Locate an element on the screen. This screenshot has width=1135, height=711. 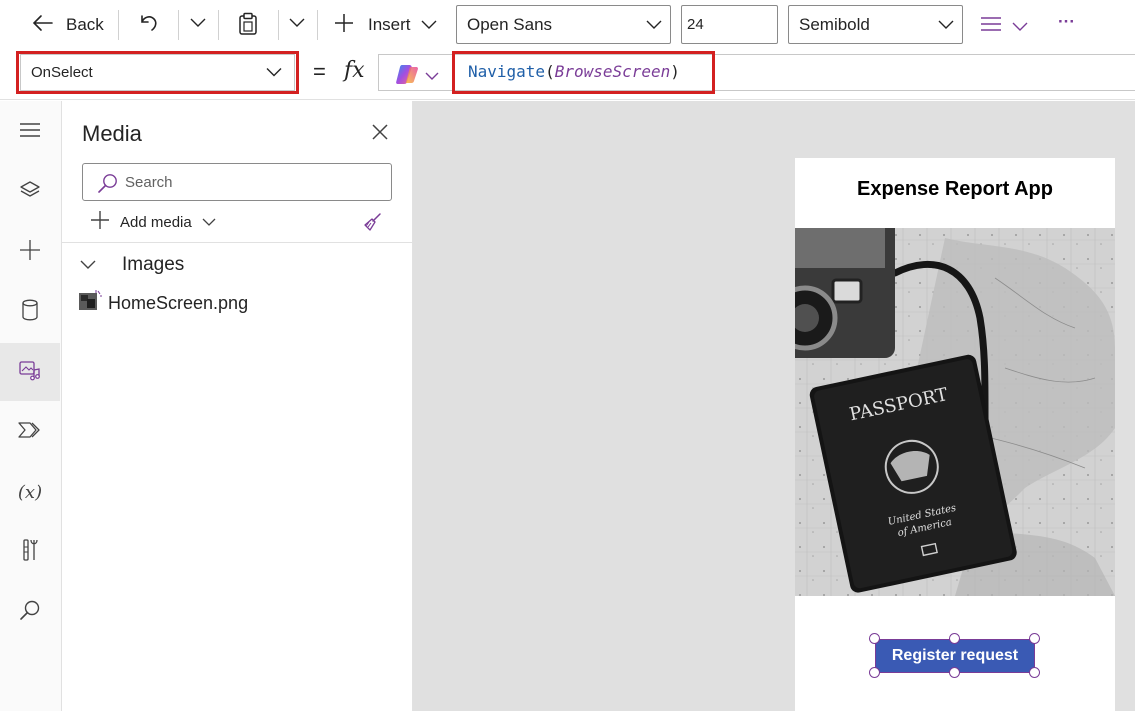
media-file-item: HomeScreen.png is located at coordinates (163, 303).